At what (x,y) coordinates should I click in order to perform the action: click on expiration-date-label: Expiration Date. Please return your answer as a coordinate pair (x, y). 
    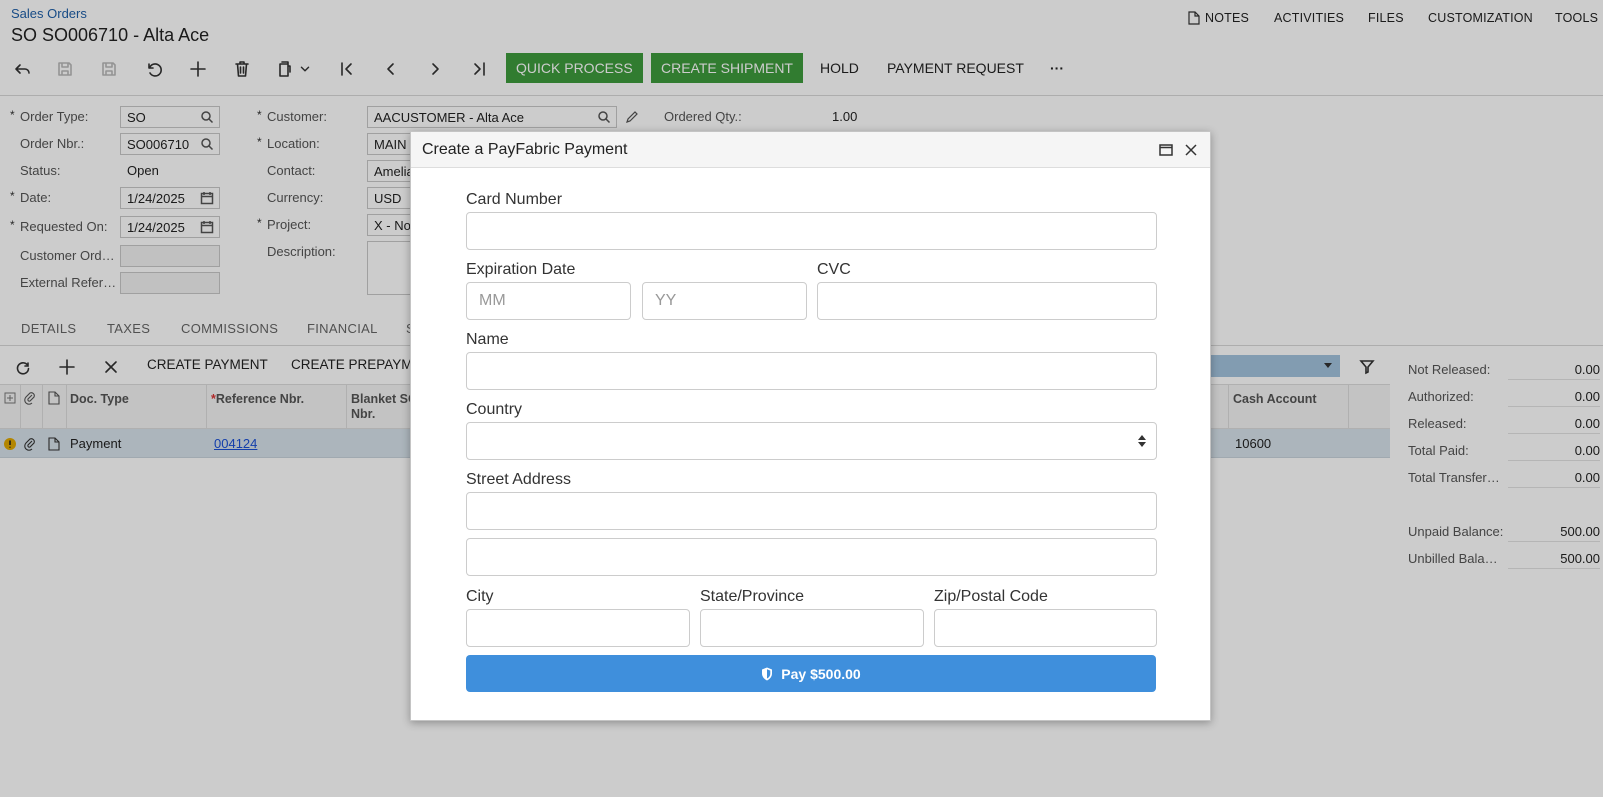
    Looking at the image, I should click on (521, 269).